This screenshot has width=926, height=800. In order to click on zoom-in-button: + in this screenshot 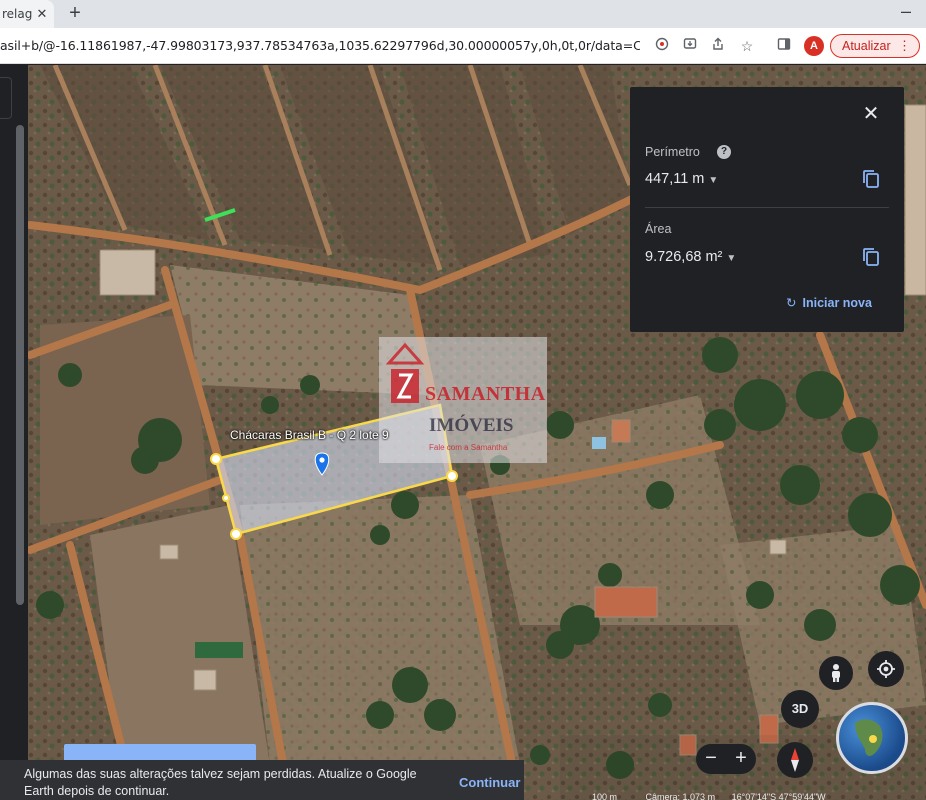, I will do `click(741, 759)`.